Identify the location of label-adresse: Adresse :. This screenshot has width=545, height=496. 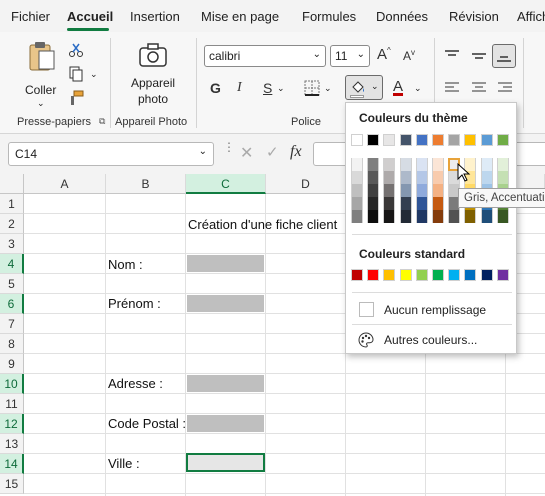
(135, 383).